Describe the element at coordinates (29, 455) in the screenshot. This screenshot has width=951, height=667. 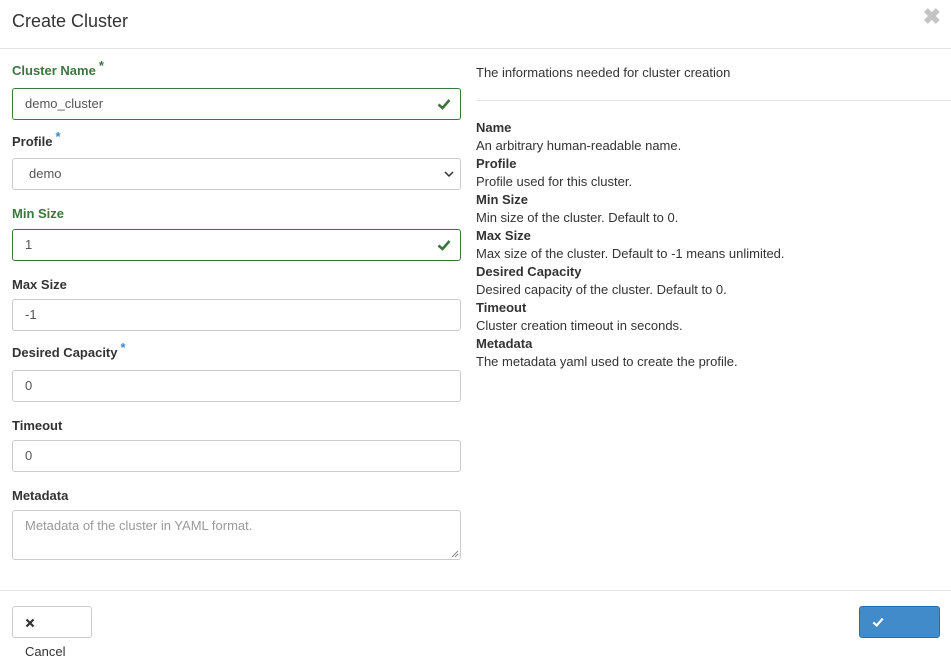
I see `timeout-value: 0` at that location.